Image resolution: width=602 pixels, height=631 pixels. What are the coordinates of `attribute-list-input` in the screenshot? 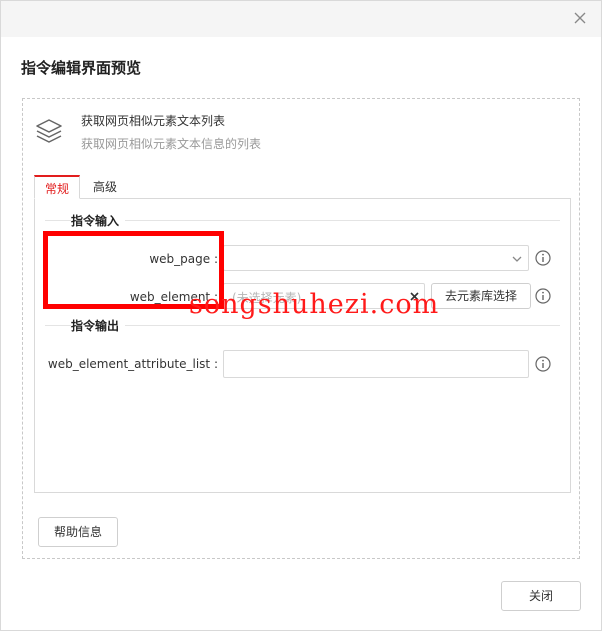 It's located at (376, 364).